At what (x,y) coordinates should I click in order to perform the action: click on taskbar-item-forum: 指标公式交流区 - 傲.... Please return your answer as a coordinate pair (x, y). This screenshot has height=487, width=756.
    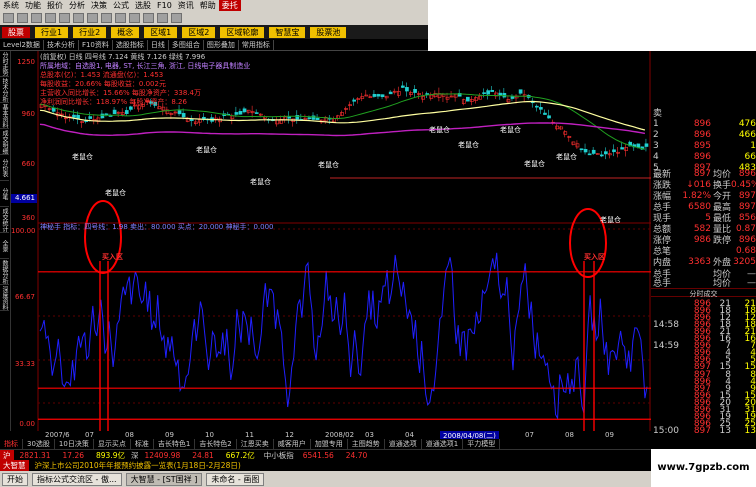
    Looking at the image, I should click on (77, 479).